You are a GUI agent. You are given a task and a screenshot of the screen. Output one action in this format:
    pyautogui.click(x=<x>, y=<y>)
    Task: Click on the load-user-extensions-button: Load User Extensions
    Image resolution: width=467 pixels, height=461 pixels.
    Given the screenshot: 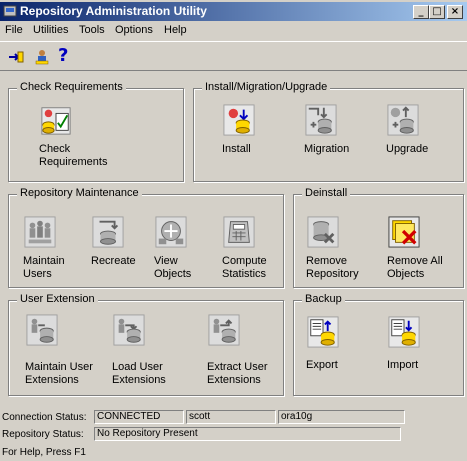 What is the action you would take?
    pyautogui.click(x=139, y=349)
    